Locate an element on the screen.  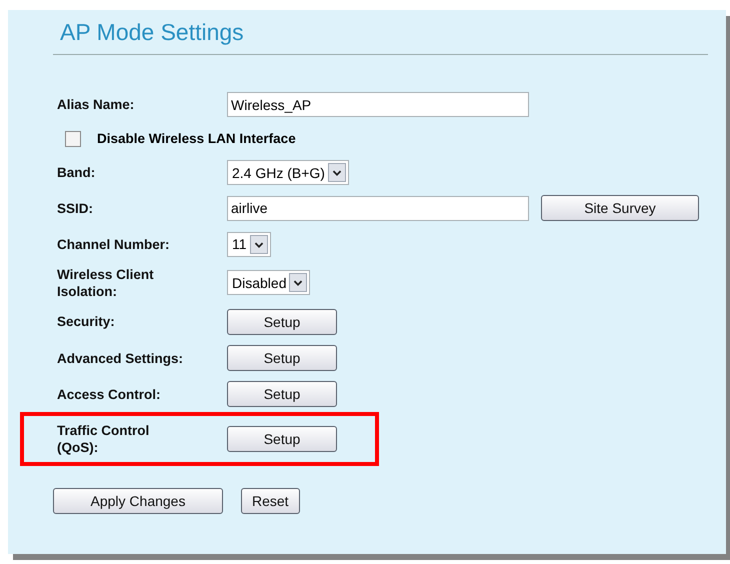
checkbox is located at coordinates (73, 138).